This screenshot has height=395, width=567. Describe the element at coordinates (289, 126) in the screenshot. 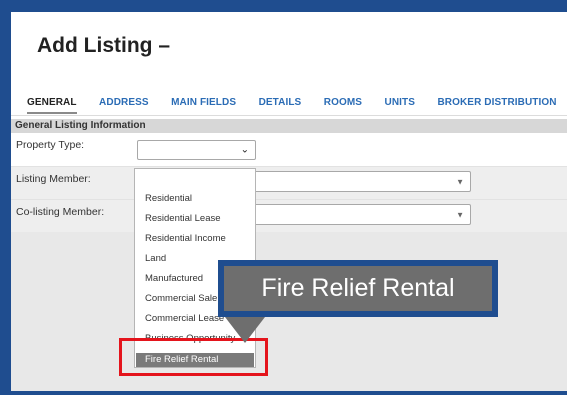

I see `section-header: General Listing Information` at that location.